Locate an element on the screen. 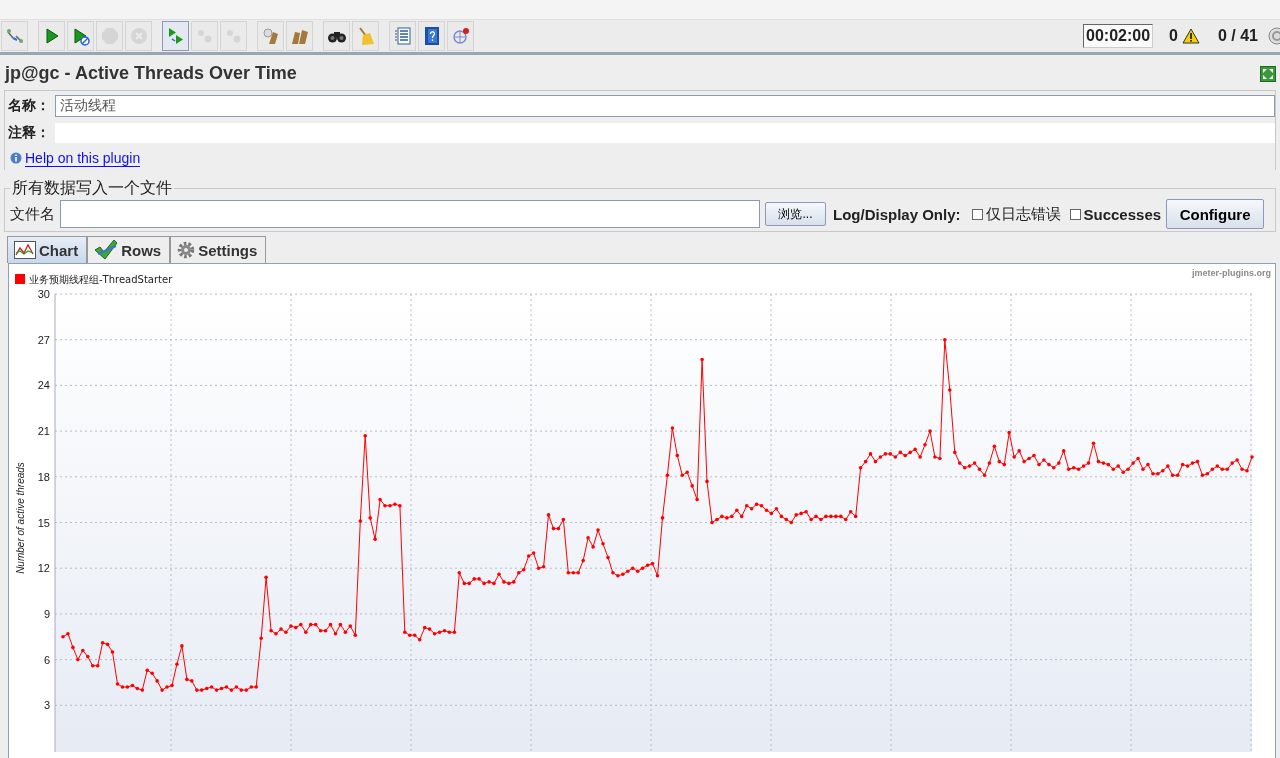 The image size is (1280, 758). axis-tick-label: 21 is located at coordinates (43, 431).